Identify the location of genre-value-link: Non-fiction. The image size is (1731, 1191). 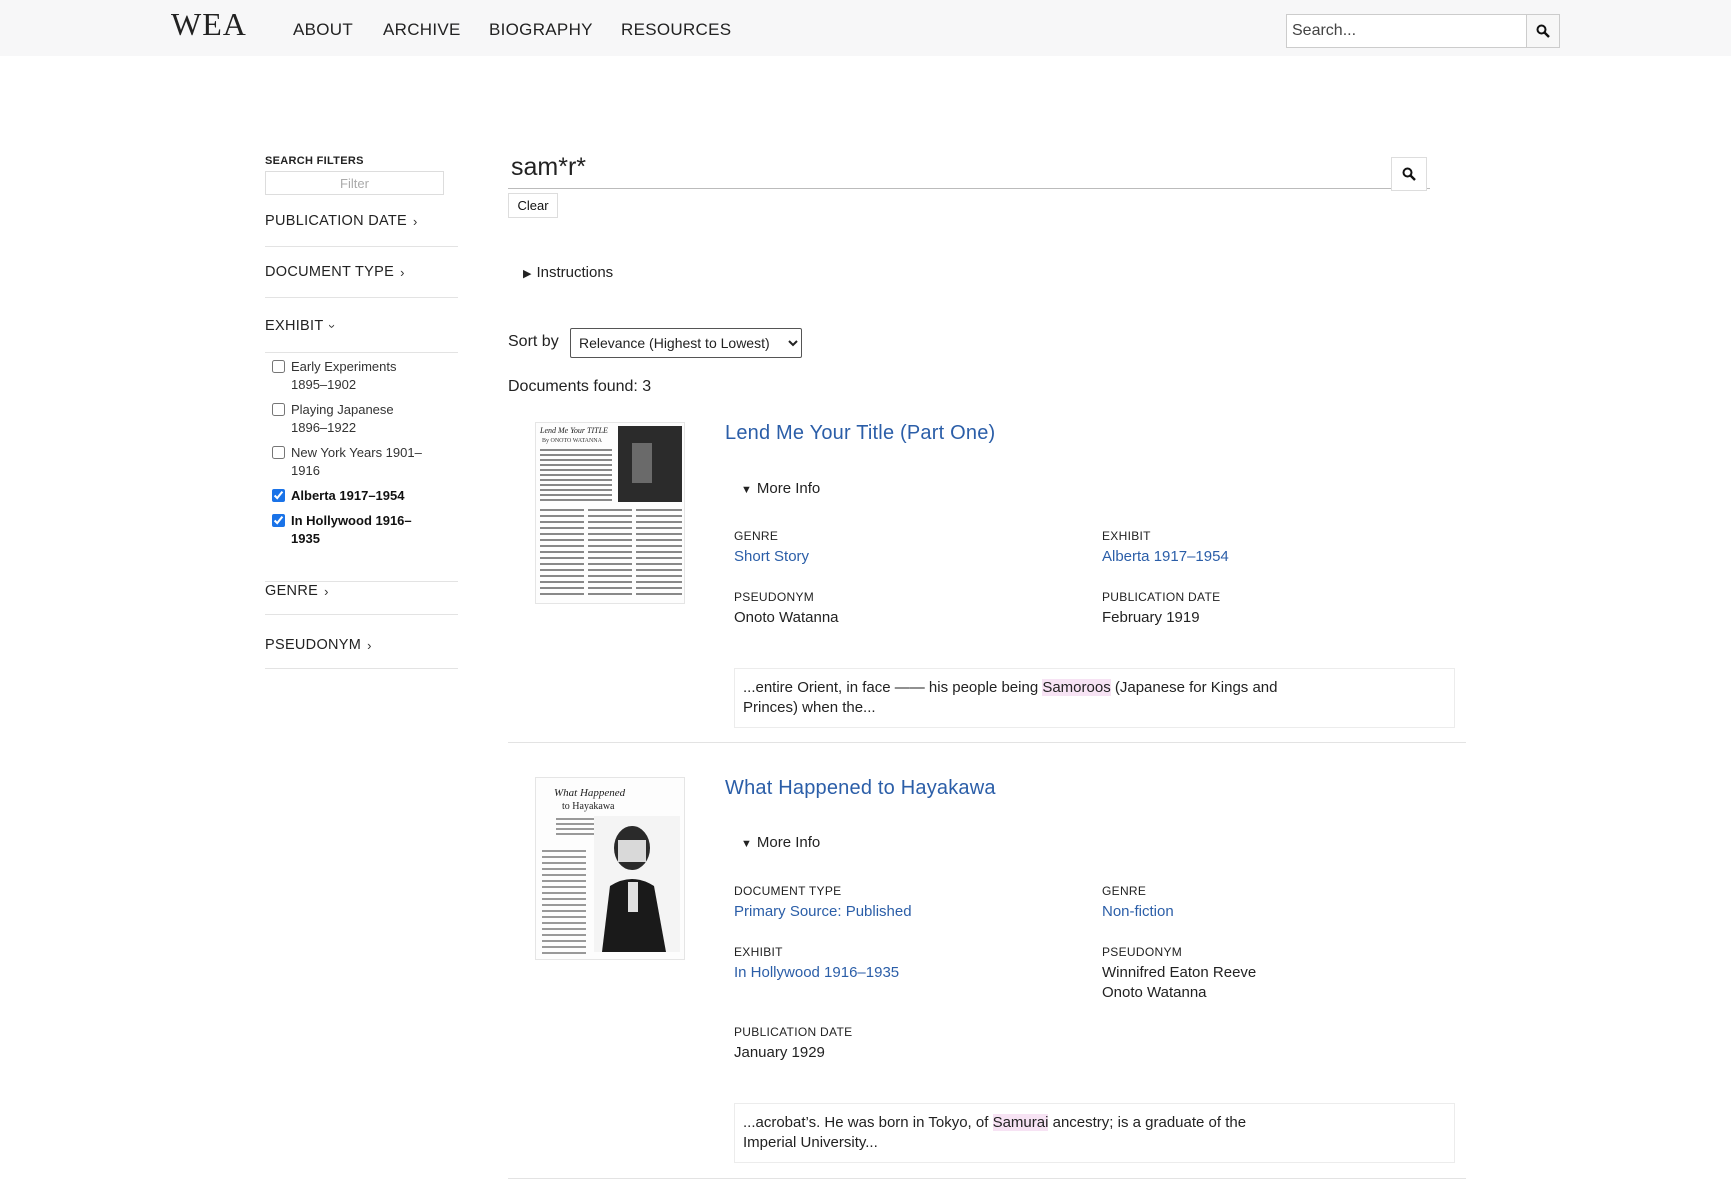
(1138, 912).